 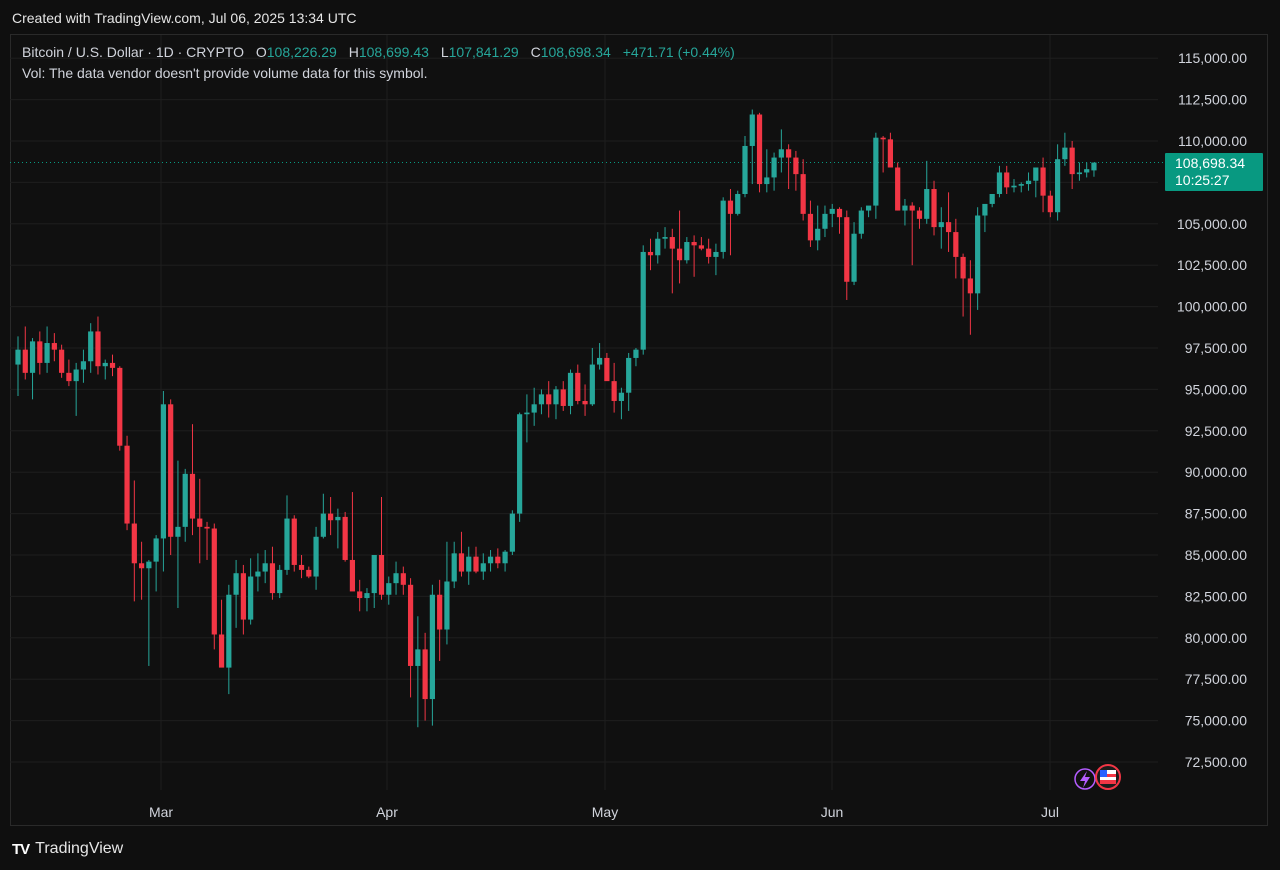 I want to click on symbol-name: Bitcoin / U.S. Dollar · 1D · CRYPTO, so click(x=133, y=52).